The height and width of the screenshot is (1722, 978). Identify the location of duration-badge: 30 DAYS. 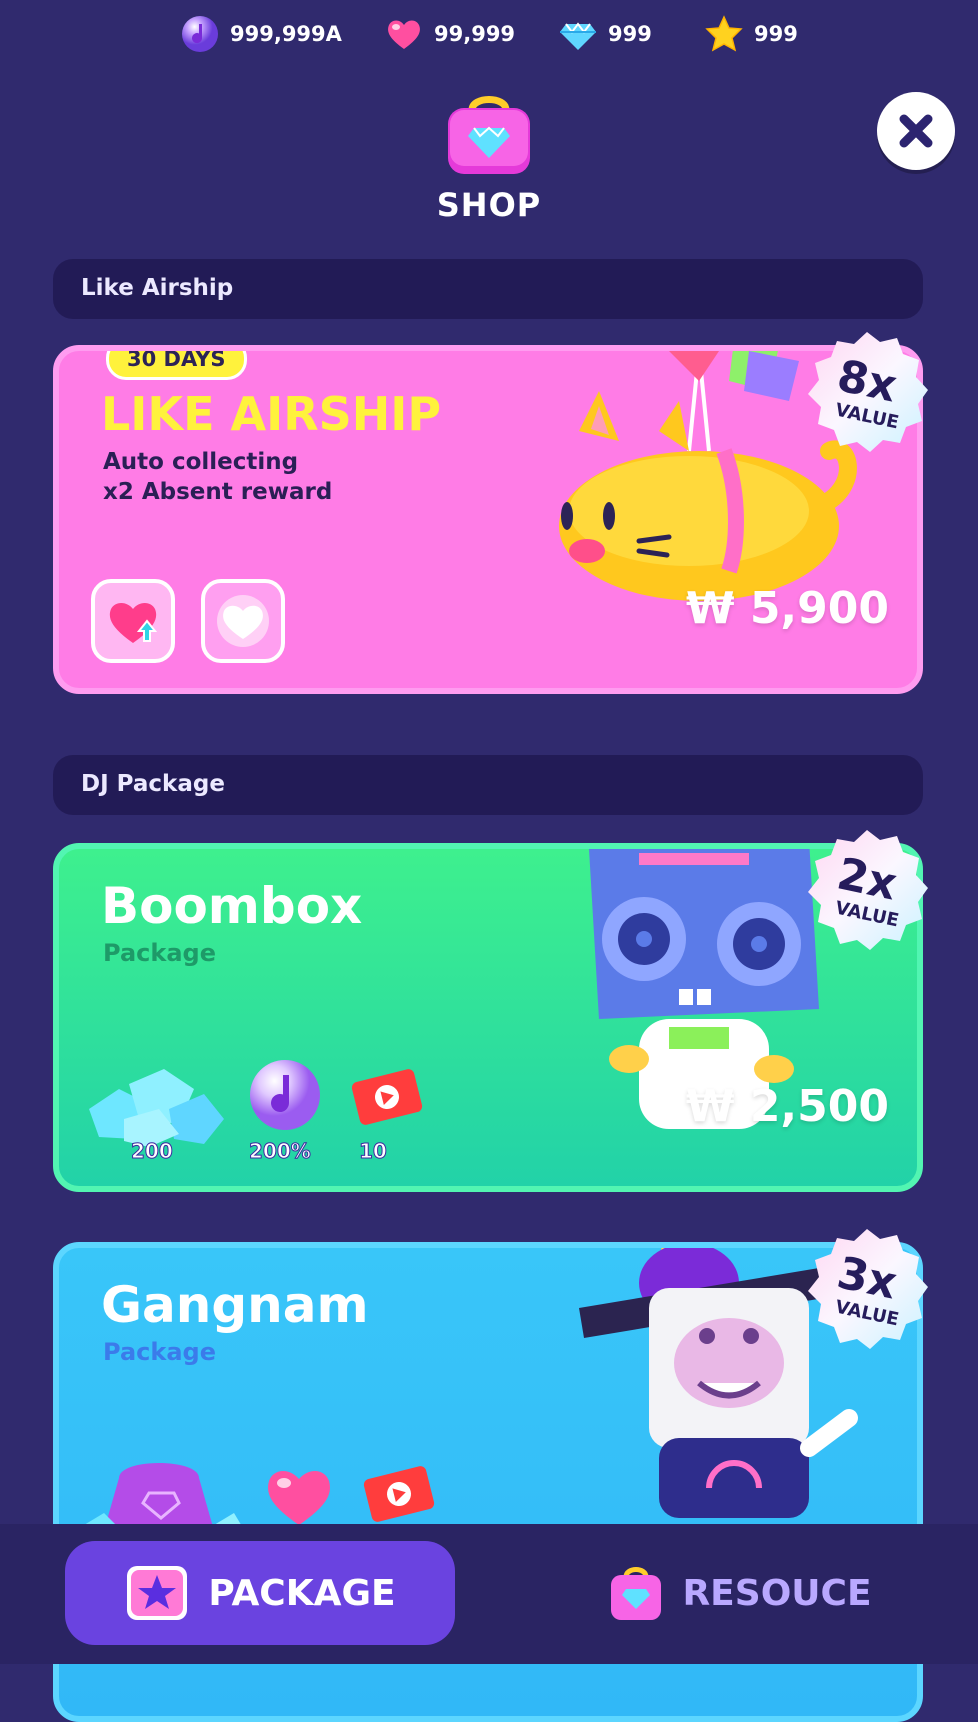
(176, 365).